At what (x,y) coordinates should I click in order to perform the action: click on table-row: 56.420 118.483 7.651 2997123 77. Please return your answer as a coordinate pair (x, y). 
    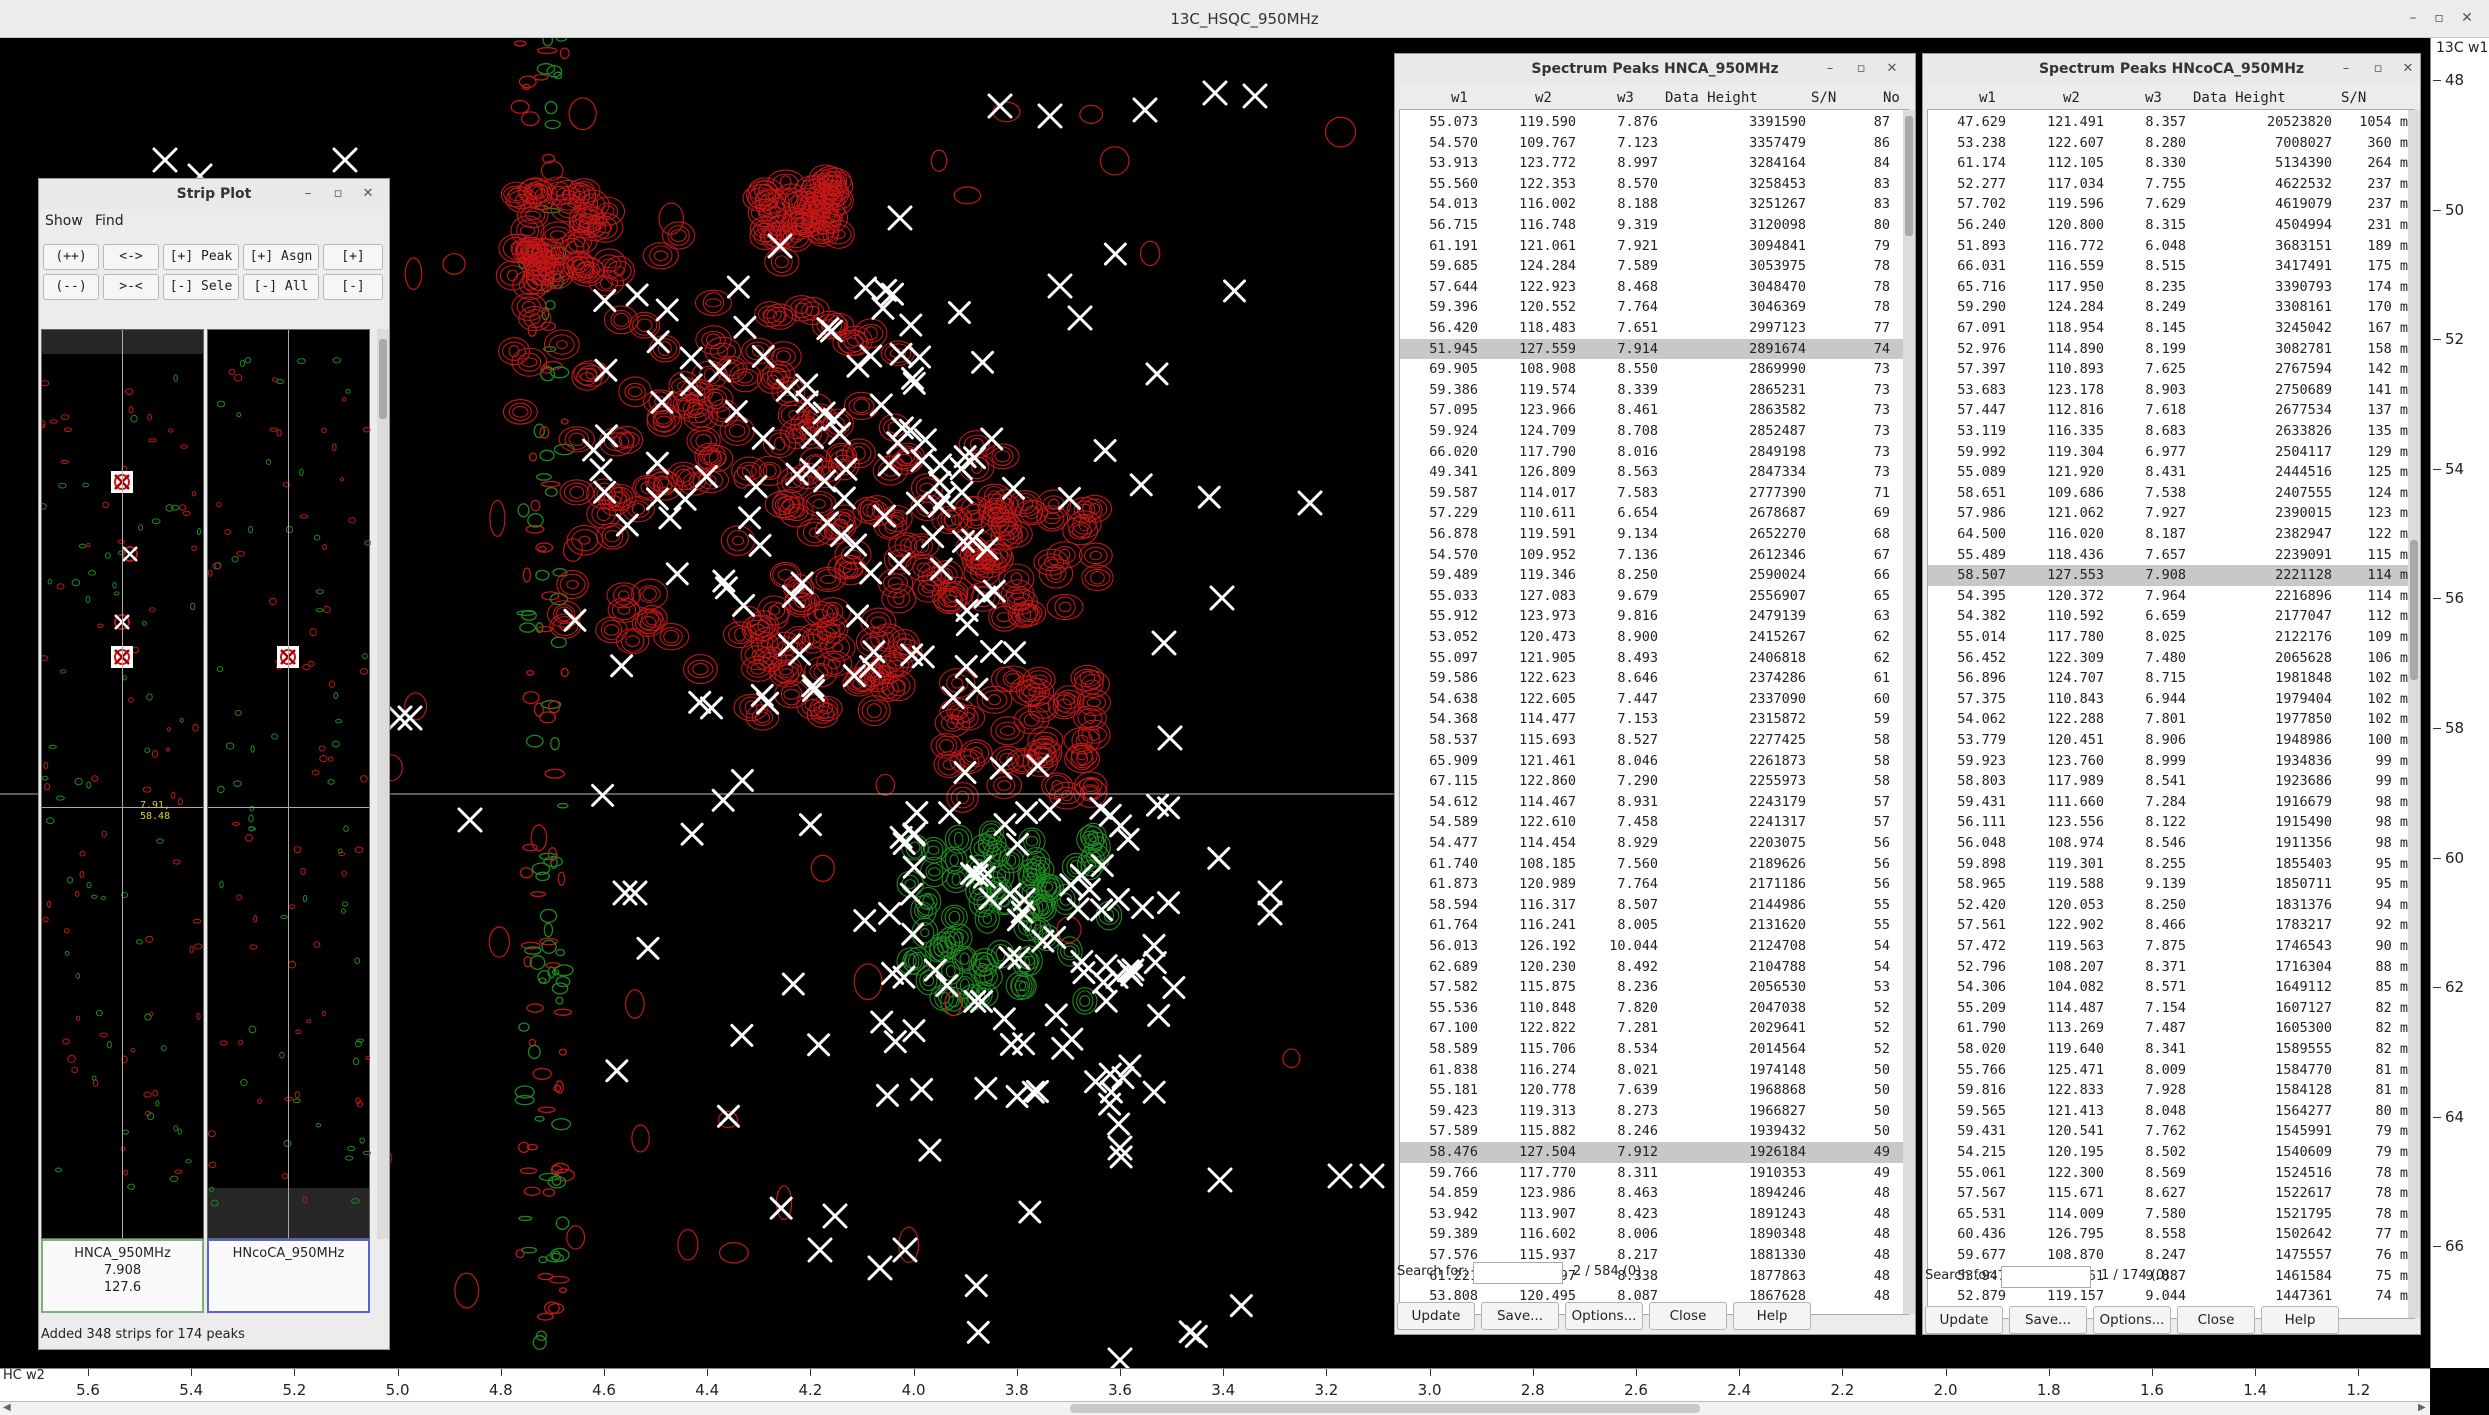
    Looking at the image, I should click on (1654, 328).